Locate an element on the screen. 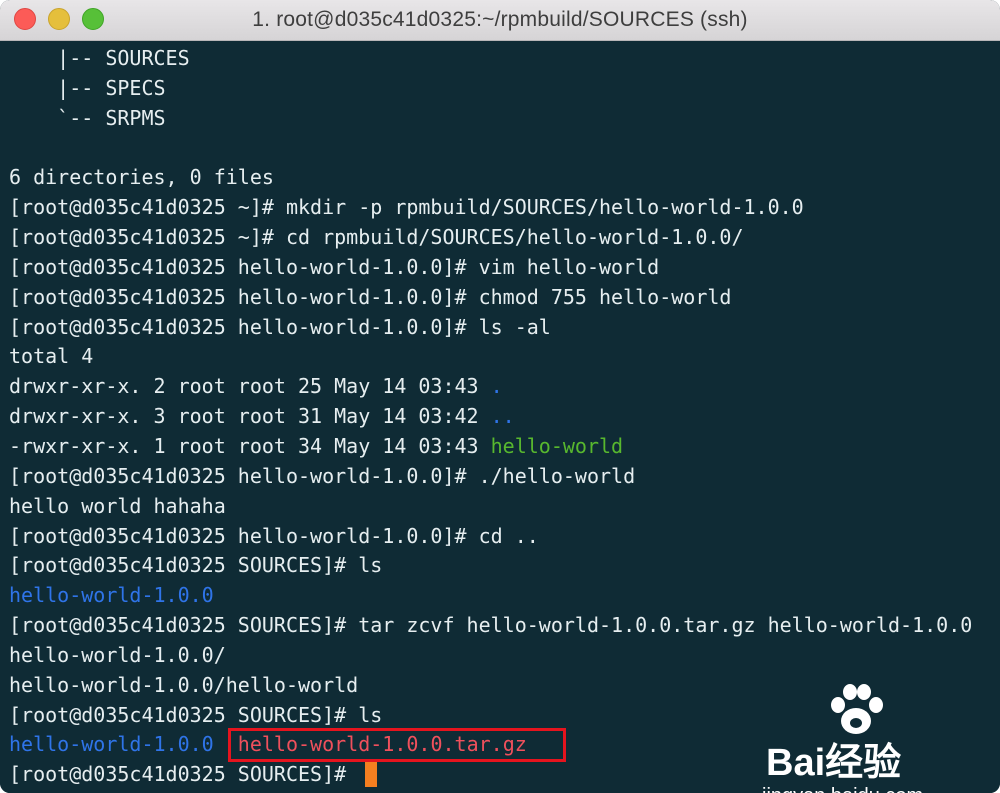 The image size is (1000, 793). file-name: hello-world is located at coordinates (557, 445).